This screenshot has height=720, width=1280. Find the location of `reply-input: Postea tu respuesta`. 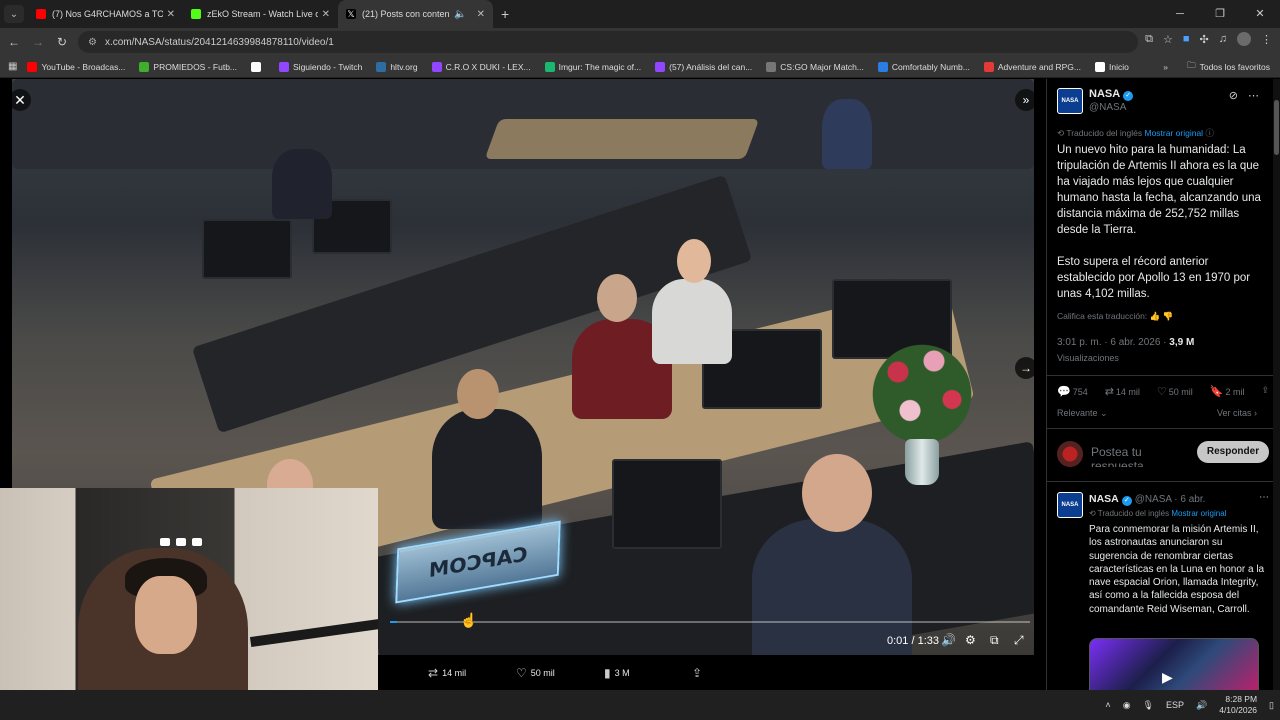

reply-input: Postea tu respuesta is located at coordinates (1131, 456).